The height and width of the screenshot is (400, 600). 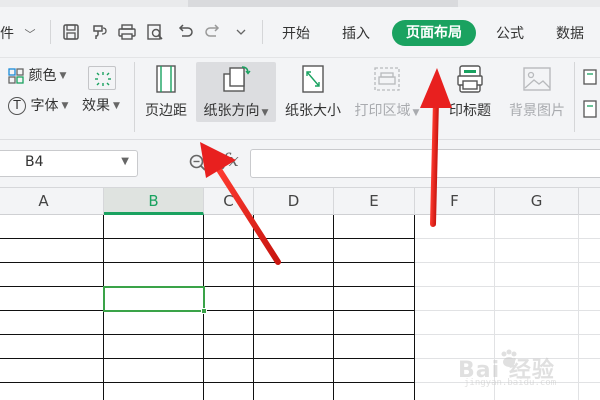 I want to click on column-header-f: F, so click(x=455, y=201).